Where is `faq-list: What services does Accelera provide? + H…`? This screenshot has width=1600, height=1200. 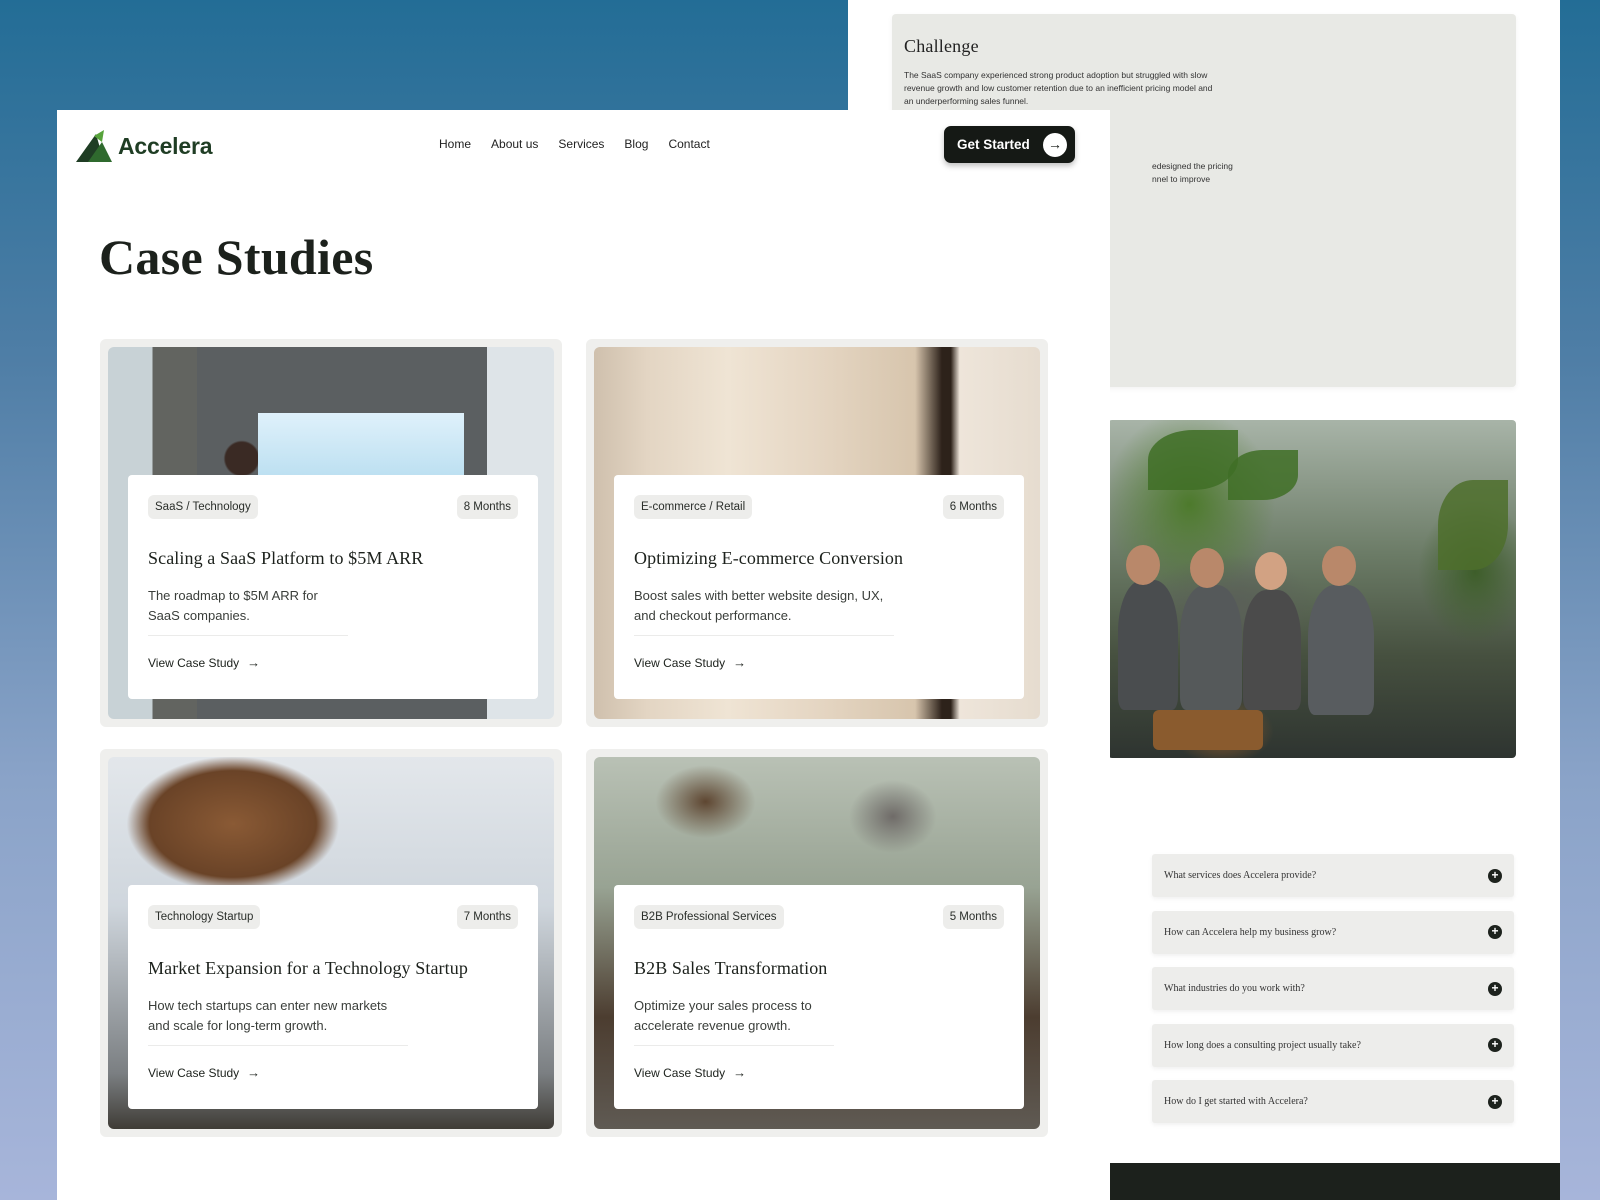
faq-list: What services does Accelera provide? + H… is located at coordinates (1333, 995).